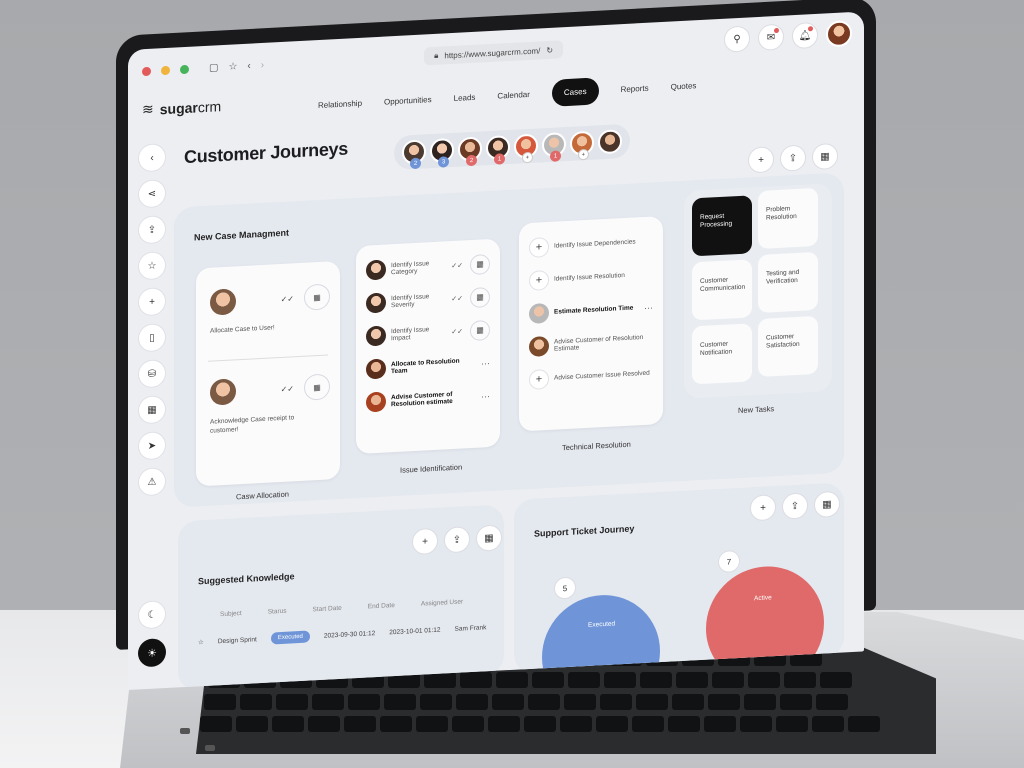 The width and height of the screenshot is (1024, 768). Describe the element at coordinates (839, 34) in the screenshot. I see `user-avatar` at that location.